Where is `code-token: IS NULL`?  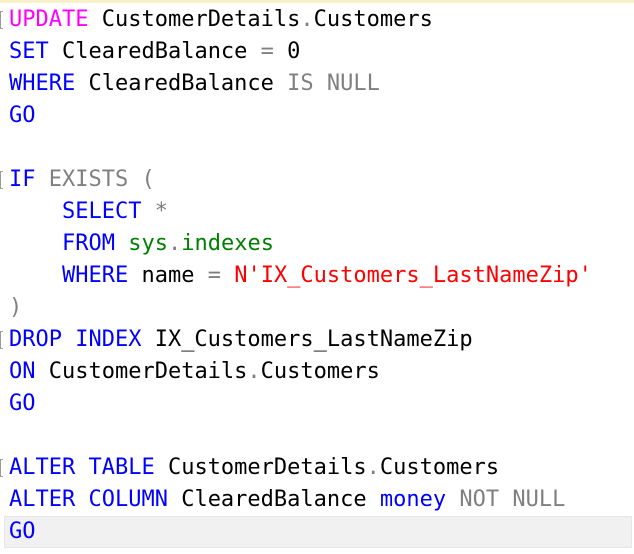 code-token: IS NULL is located at coordinates (333, 83).